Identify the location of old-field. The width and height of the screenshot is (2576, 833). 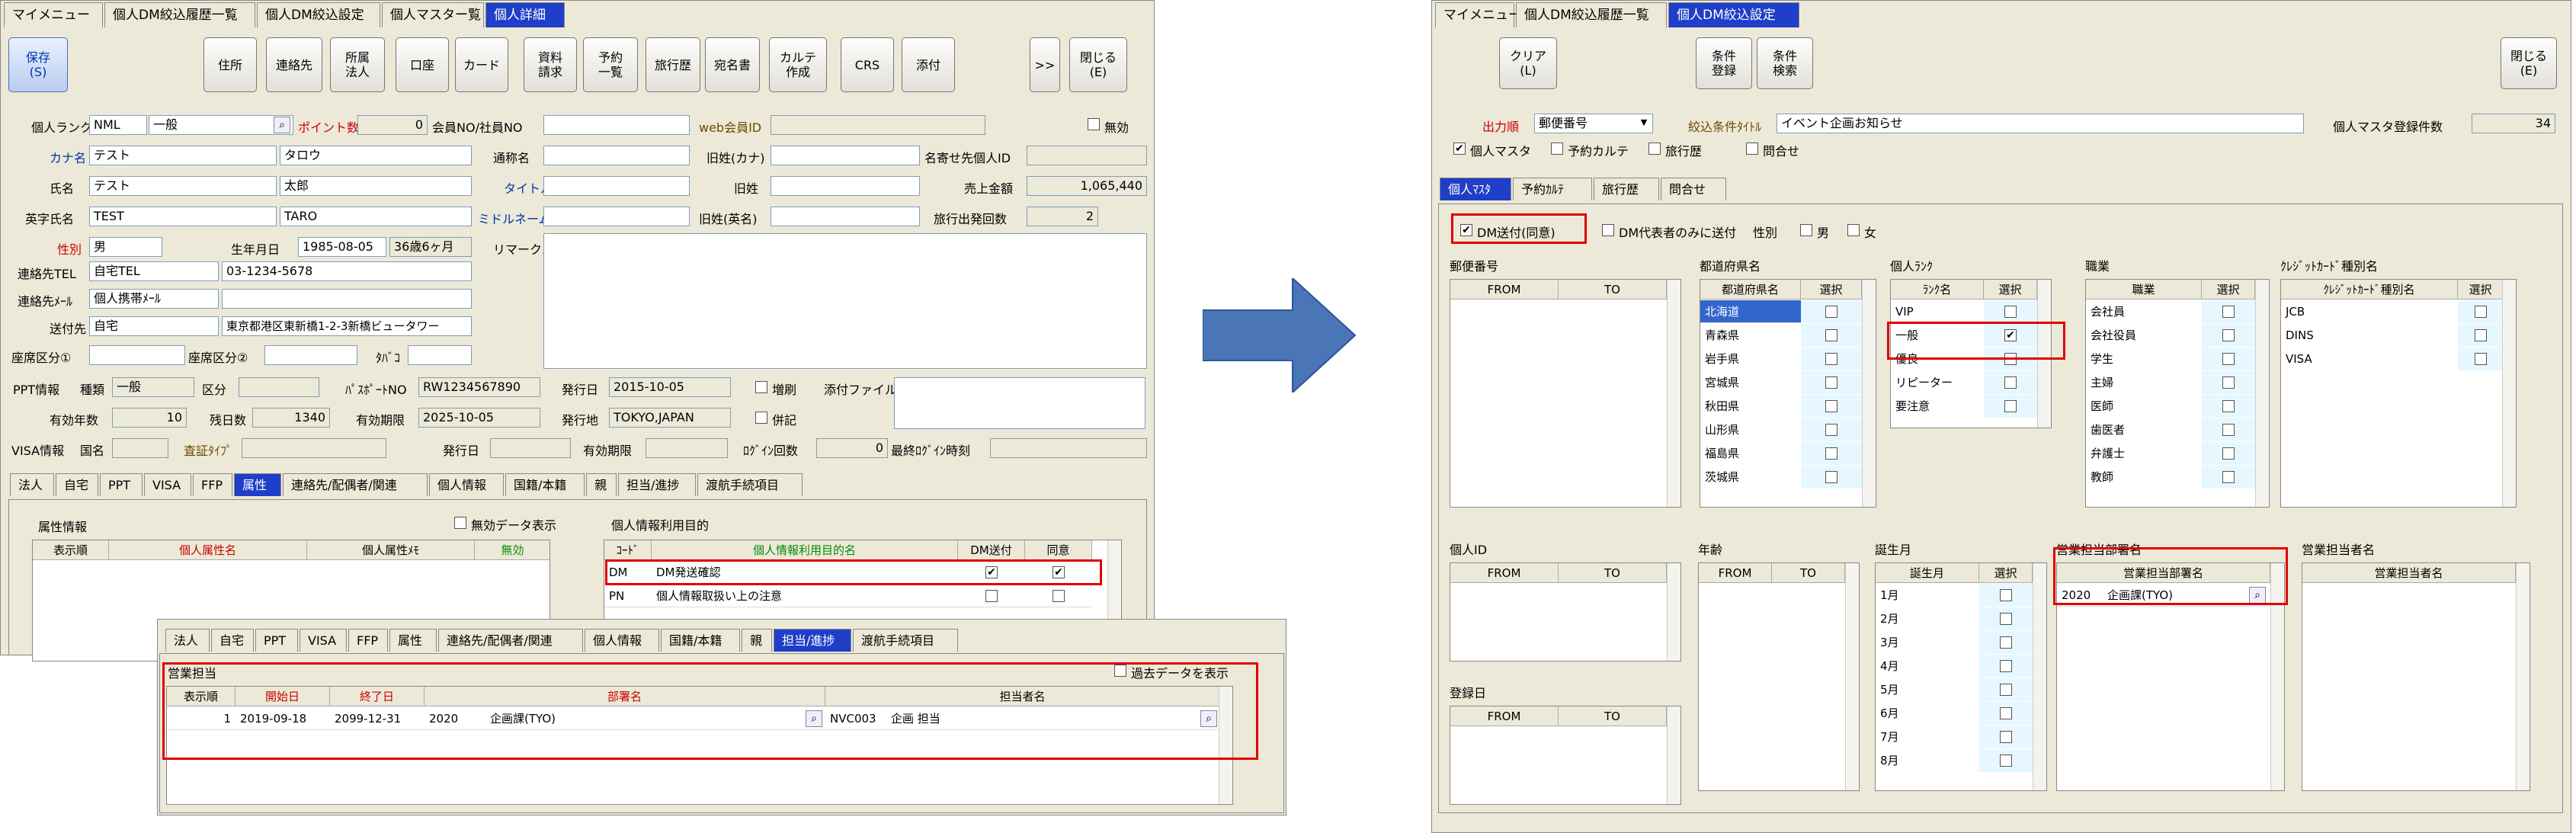
(846, 186).